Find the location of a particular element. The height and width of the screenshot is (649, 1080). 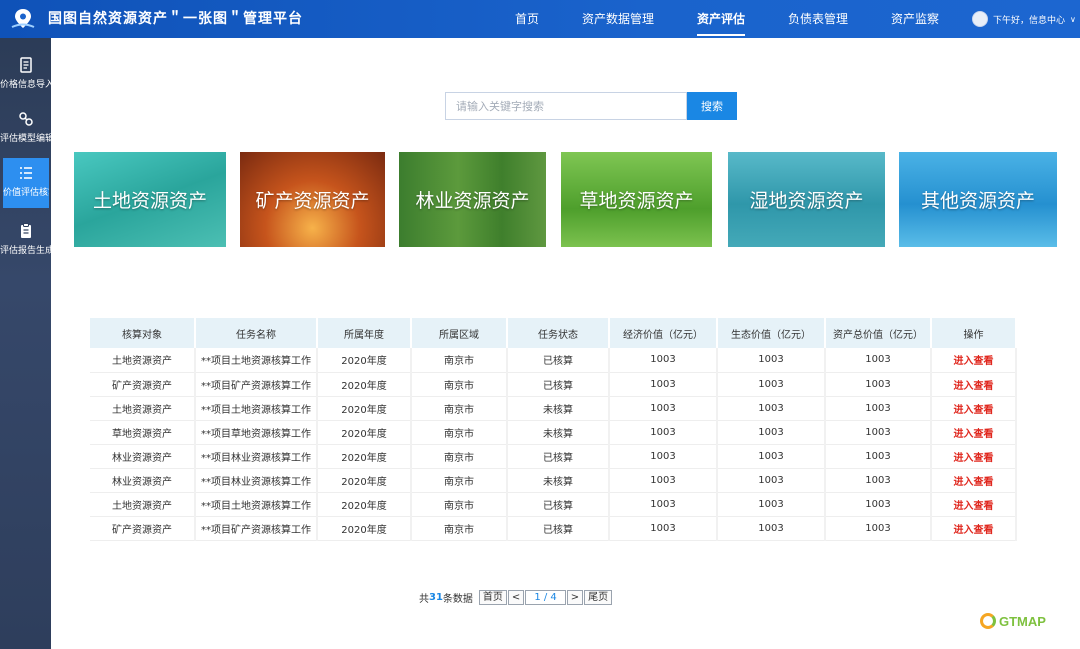

category-card-label: 湿地资源资产 is located at coordinates (806, 201).